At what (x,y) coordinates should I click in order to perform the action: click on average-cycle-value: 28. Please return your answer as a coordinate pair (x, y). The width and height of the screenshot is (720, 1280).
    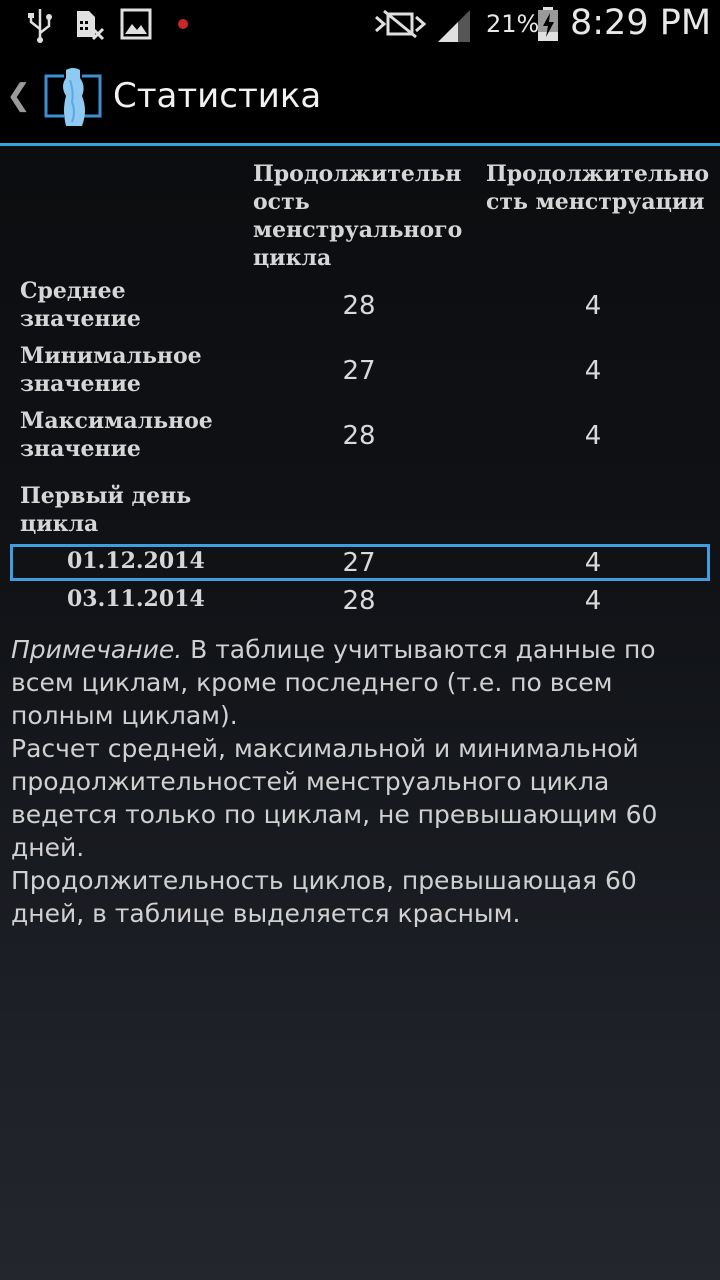
    Looking at the image, I should click on (359, 306).